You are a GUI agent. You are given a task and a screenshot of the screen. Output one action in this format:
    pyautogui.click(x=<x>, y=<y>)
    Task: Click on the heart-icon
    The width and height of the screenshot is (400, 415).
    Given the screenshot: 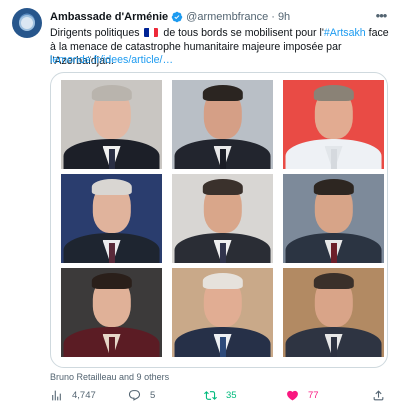 What is the action you would take?
    pyautogui.click(x=292, y=395)
    